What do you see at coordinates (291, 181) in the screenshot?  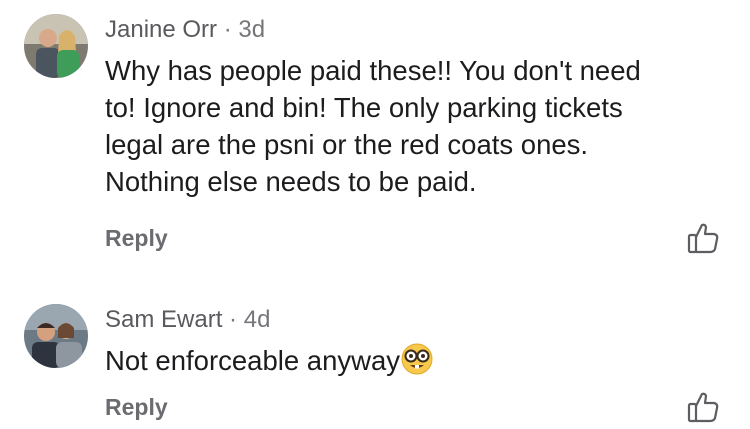 I see `comment-text-line: Nothing else needs to be paid.` at bounding box center [291, 181].